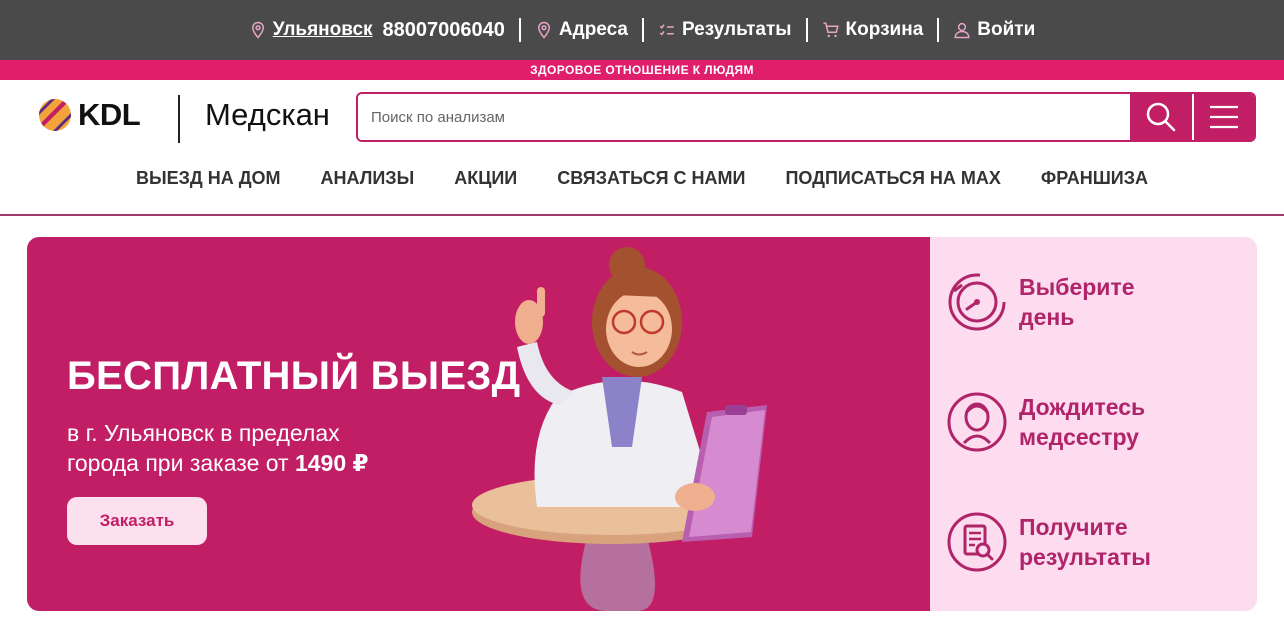 Image resolution: width=1284 pixels, height=642 pixels. I want to click on step-get-results: Получите результаты, so click(1082, 542).